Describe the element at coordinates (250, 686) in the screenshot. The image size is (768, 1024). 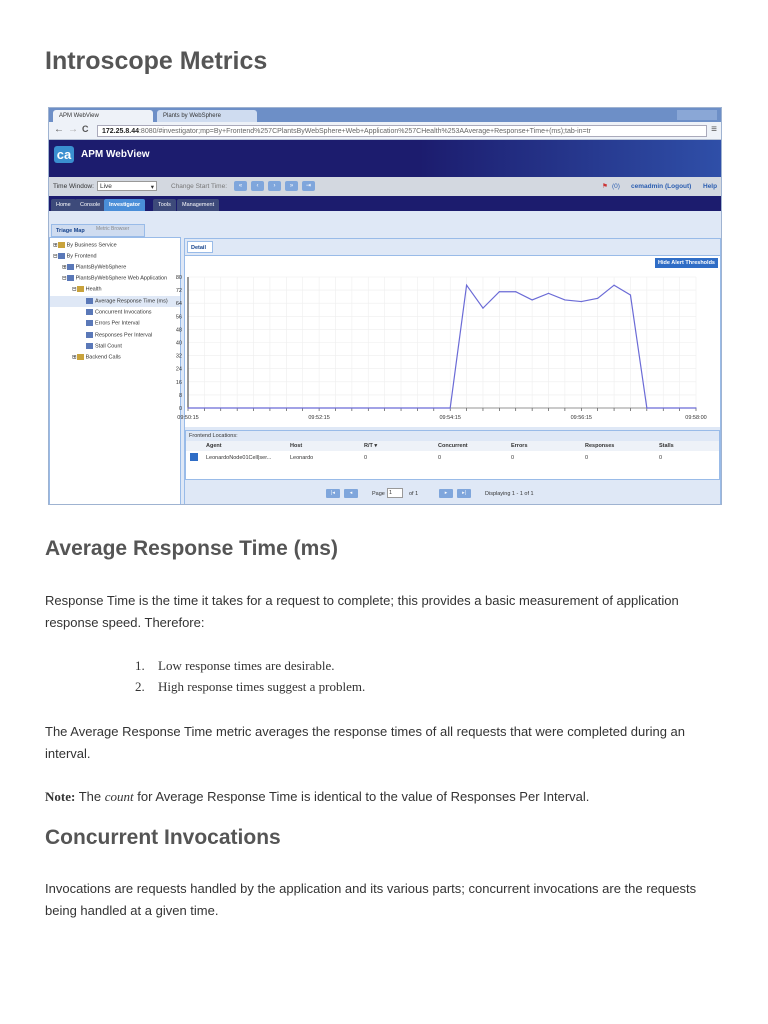
I see `list-item: 2. High response times suggest a problem.` at that location.